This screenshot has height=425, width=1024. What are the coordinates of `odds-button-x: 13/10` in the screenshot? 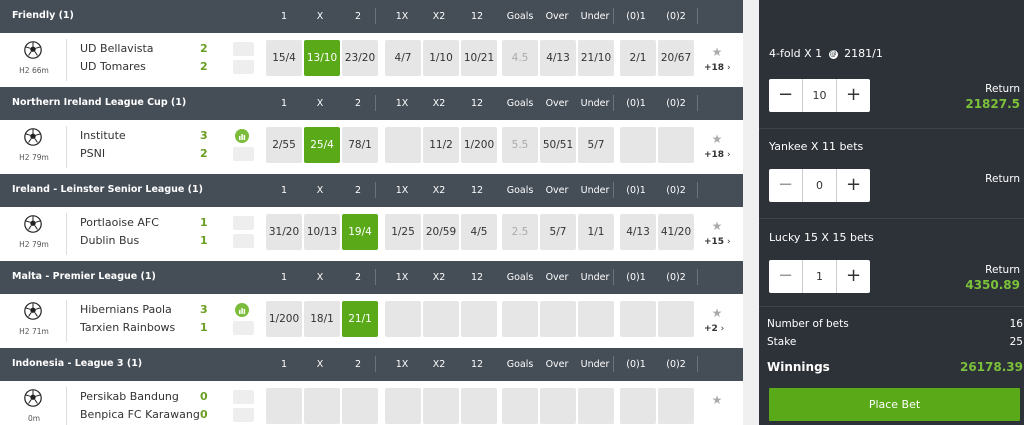 It's located at (322, 58).